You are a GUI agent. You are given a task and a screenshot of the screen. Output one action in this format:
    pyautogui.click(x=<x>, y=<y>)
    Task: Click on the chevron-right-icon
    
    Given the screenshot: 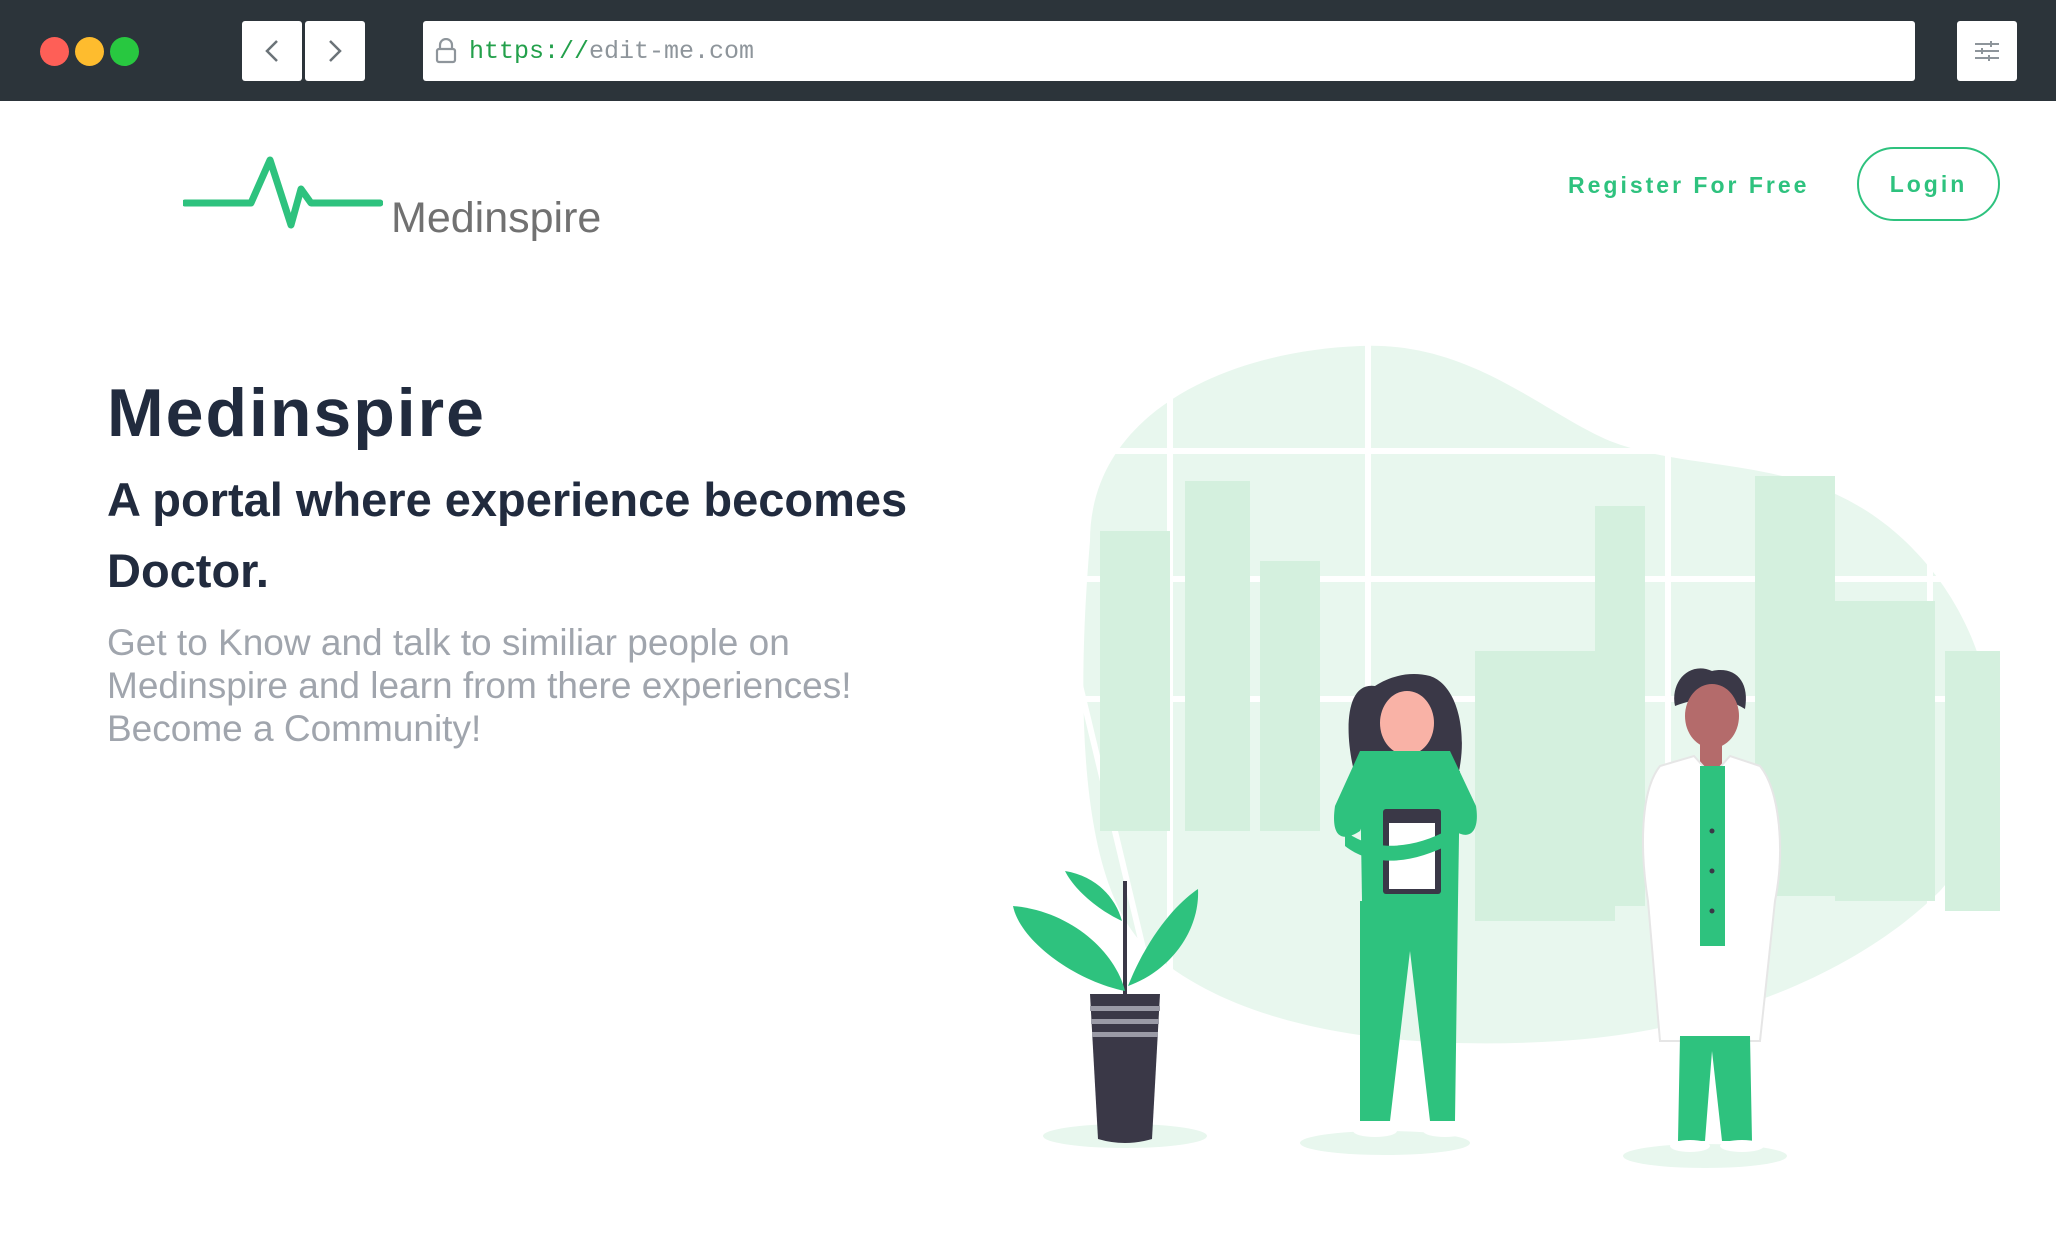 What is the action you would take?
    pyautogui.click(x=335, y=51)
    